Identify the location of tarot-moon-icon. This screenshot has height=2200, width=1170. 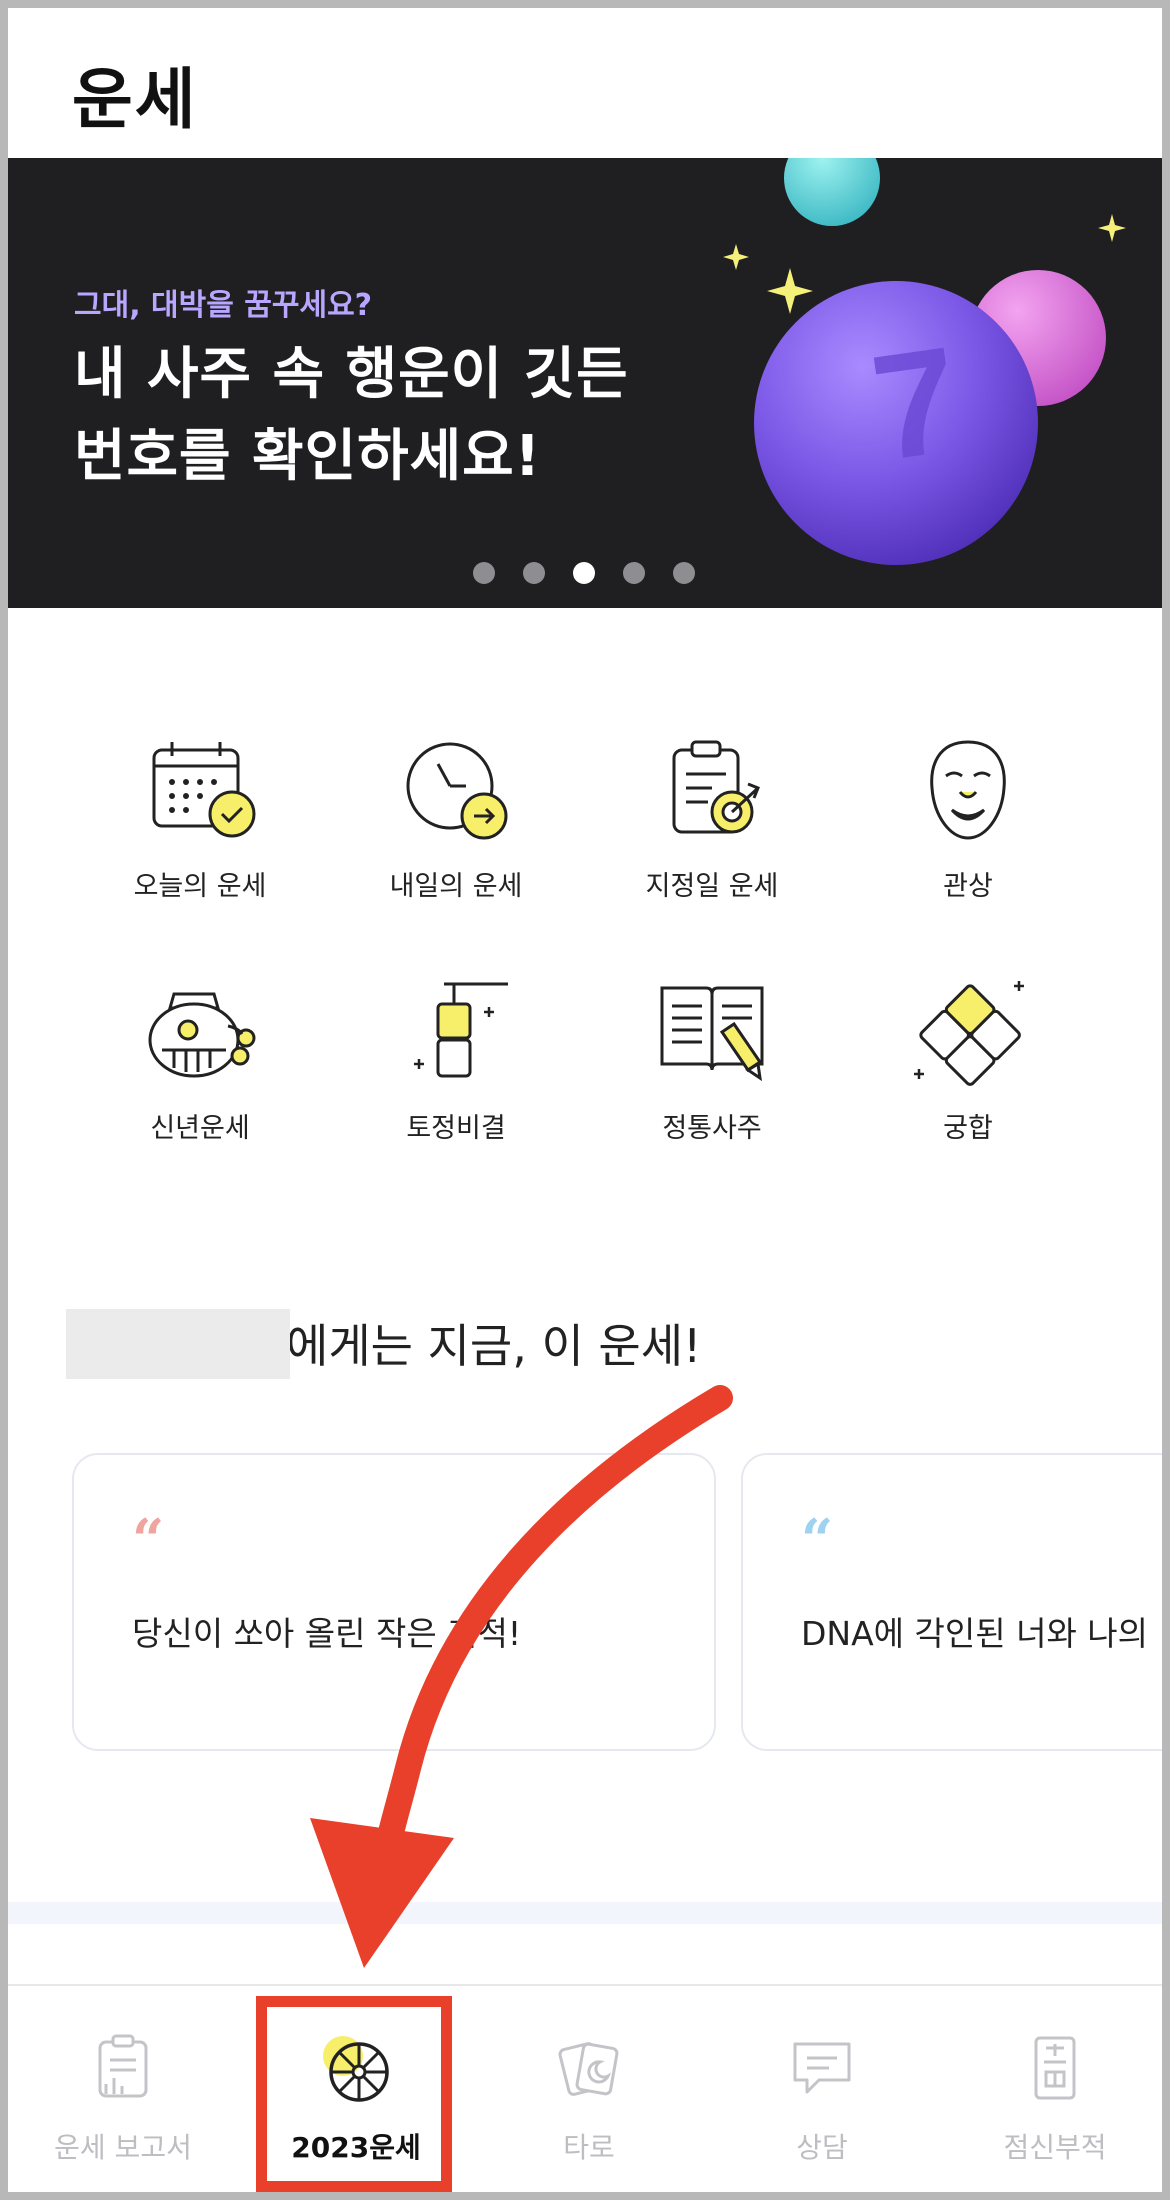
(588, 2069).